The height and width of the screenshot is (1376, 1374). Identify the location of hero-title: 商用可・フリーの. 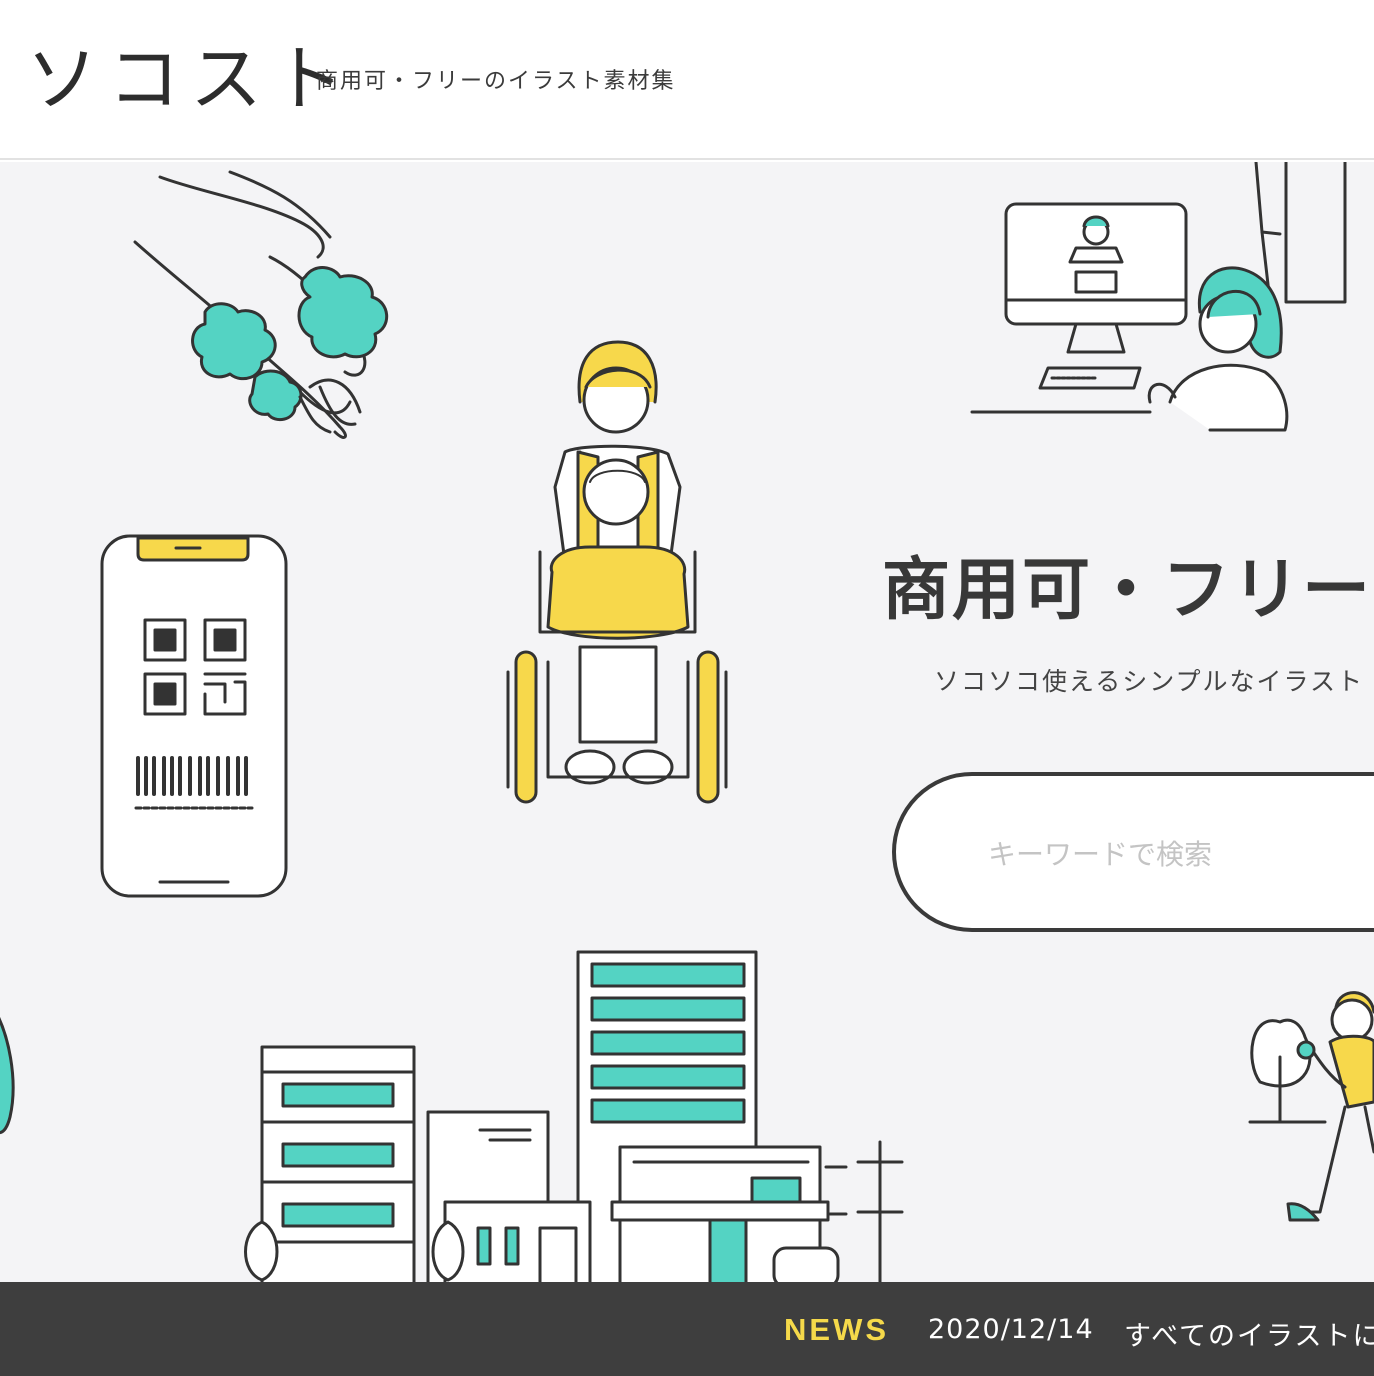
(1128, 590).